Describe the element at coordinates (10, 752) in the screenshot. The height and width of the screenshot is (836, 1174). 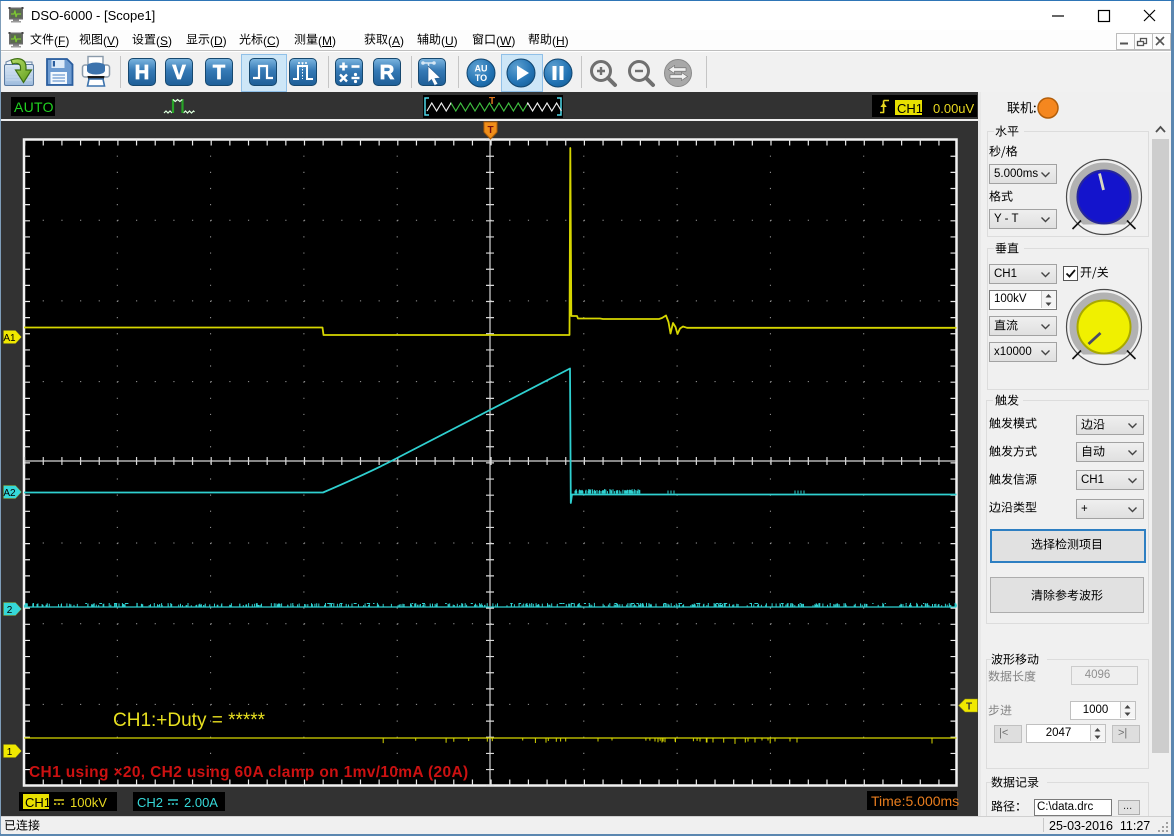
I see `svg-text: 1` at that location.